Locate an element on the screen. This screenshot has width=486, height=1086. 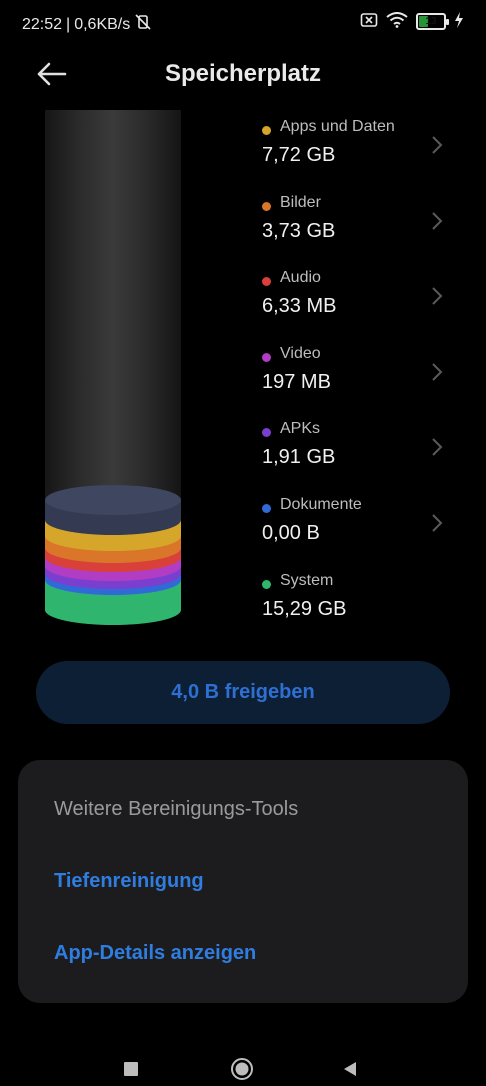
triangle-back-icon is located at coordinates (350, 1069).